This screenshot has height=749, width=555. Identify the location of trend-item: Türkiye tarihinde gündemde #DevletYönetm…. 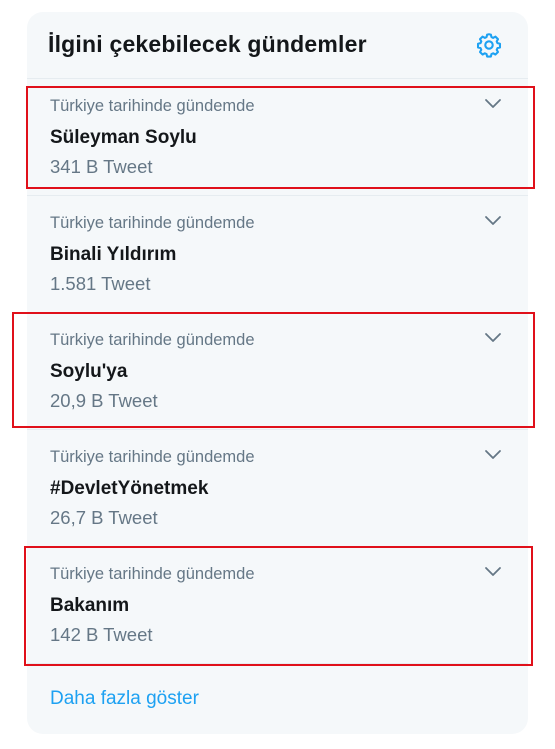
(277, 488).